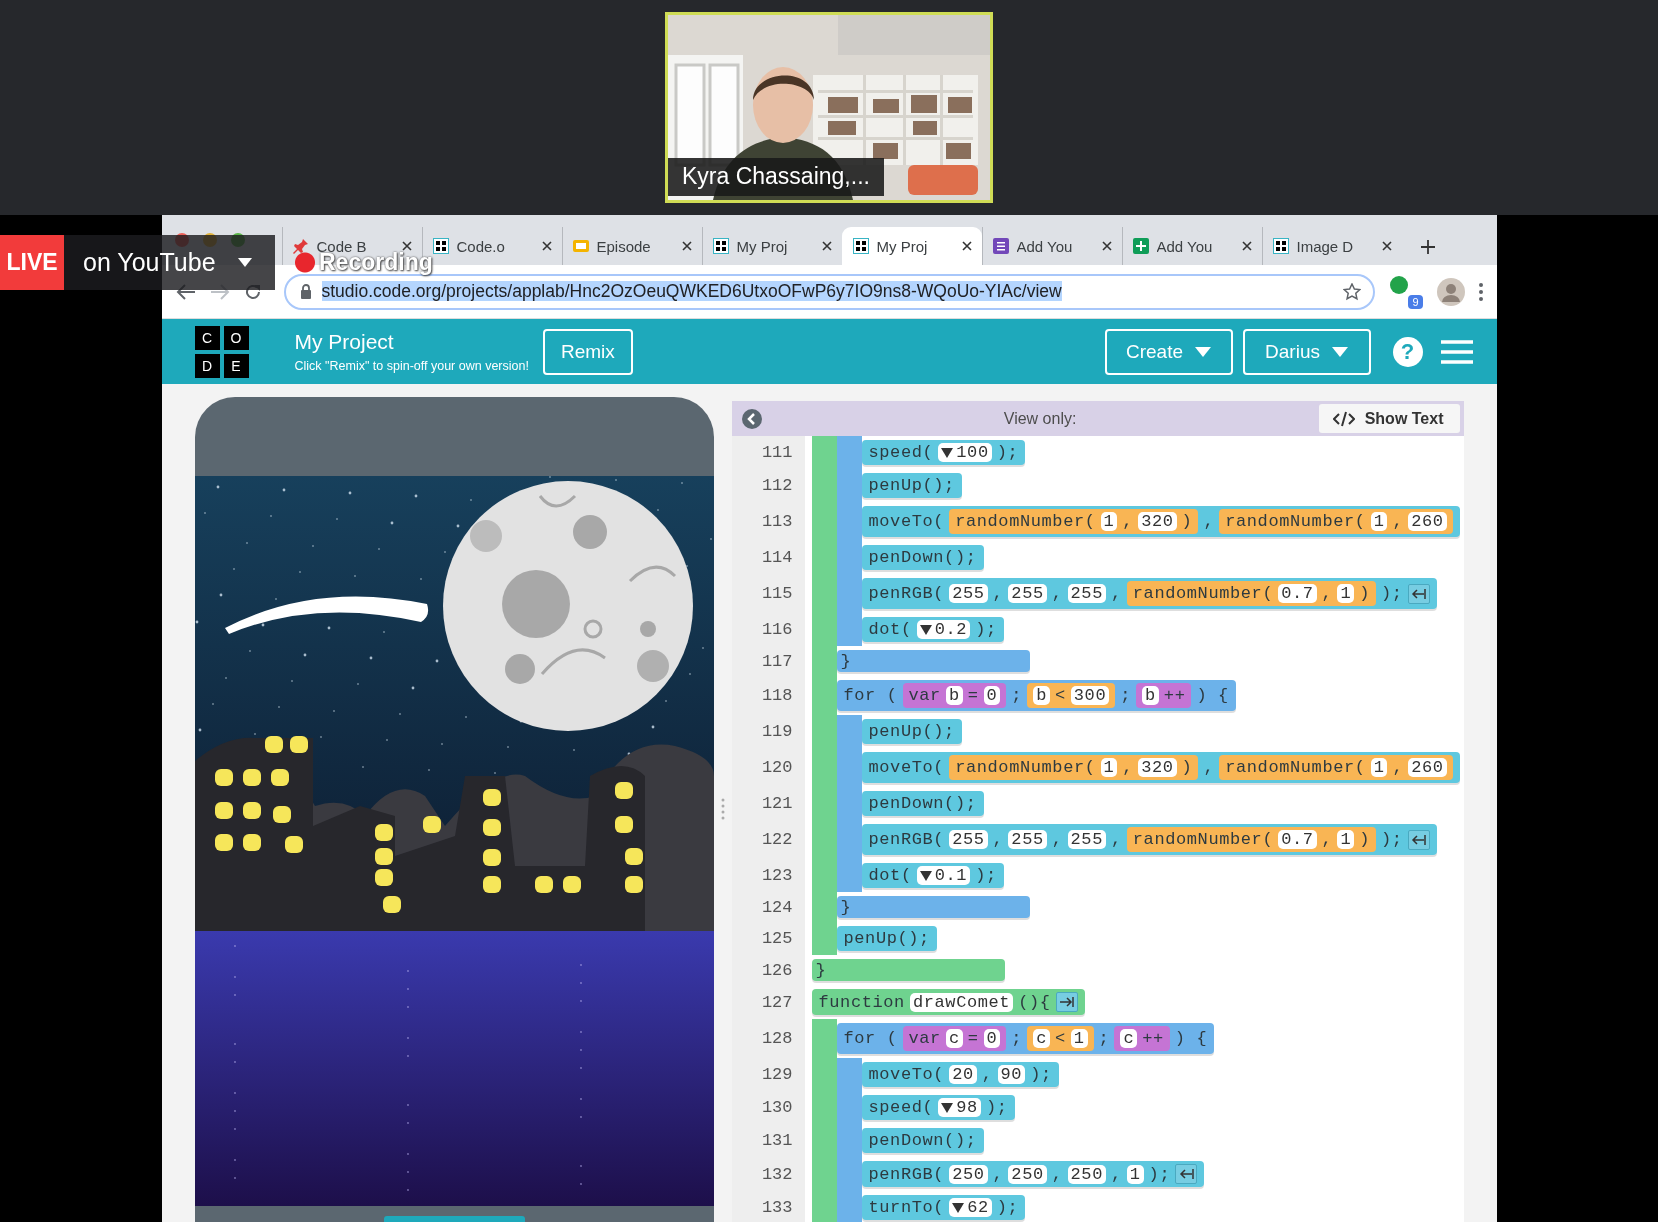 This screenshot has height=1222, width=1658. Describe the element at coordinates (906, 1207) in the screenshot. I see `code-text: turnTo(` at that location.